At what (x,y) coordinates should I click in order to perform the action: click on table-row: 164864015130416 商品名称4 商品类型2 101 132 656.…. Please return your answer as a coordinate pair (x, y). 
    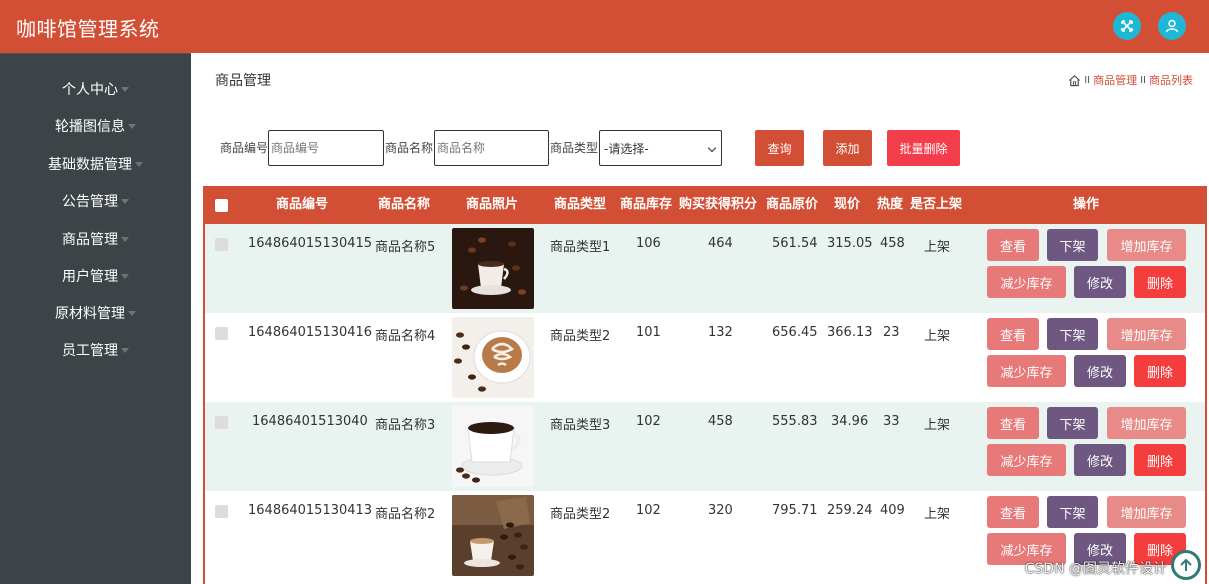
    Looking at the image, I should click on (705, 357).